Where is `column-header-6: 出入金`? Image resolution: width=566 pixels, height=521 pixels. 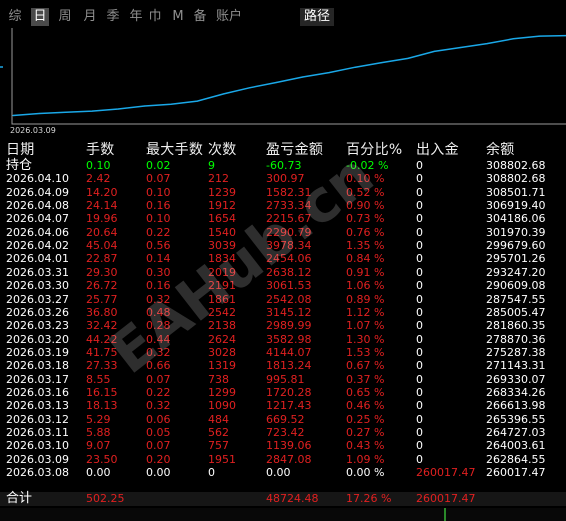
column-header-6: 出入金 is located at coordinates (437, 149).